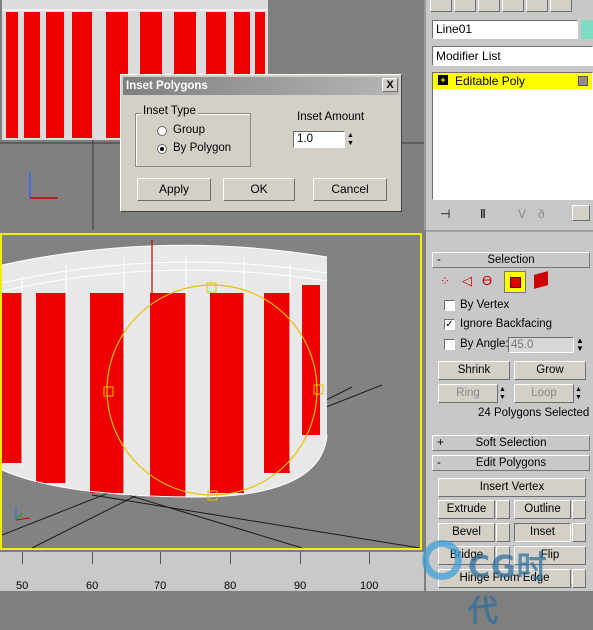 This screenshot has height=630, width=593. I want to click on time-ruler: 50 60 70 80 90 100, so click(212, 572).